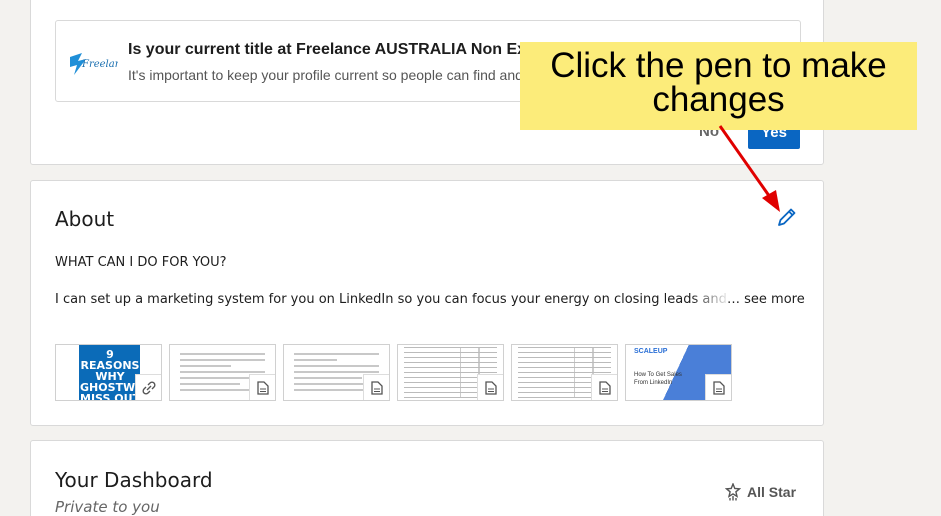 The height and width of the screenshot is (516, 941). What do you see at coordinates (651, 351) in the screenshot?
I see `thumbnail-brand: SCALEUP` at bounding box center [651, 351].